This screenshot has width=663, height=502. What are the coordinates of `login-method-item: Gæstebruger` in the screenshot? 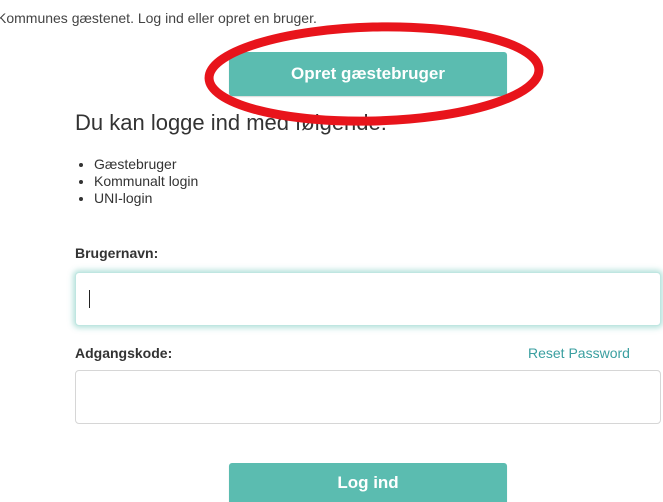 It's located at (146, 164).